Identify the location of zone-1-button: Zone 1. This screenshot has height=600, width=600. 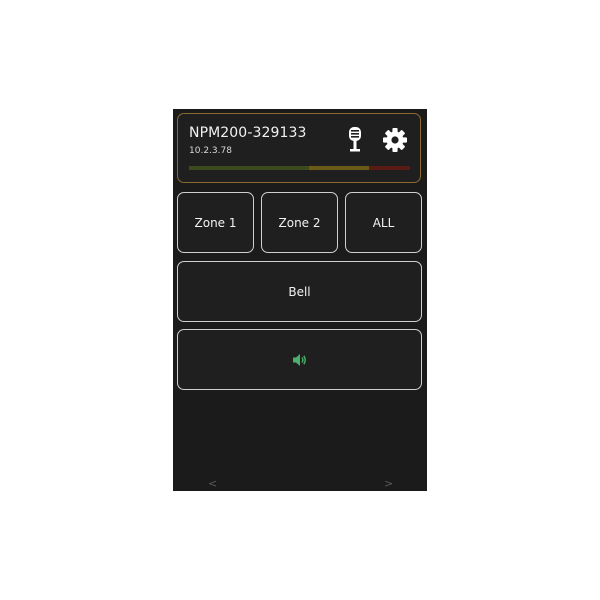
(215, 222).